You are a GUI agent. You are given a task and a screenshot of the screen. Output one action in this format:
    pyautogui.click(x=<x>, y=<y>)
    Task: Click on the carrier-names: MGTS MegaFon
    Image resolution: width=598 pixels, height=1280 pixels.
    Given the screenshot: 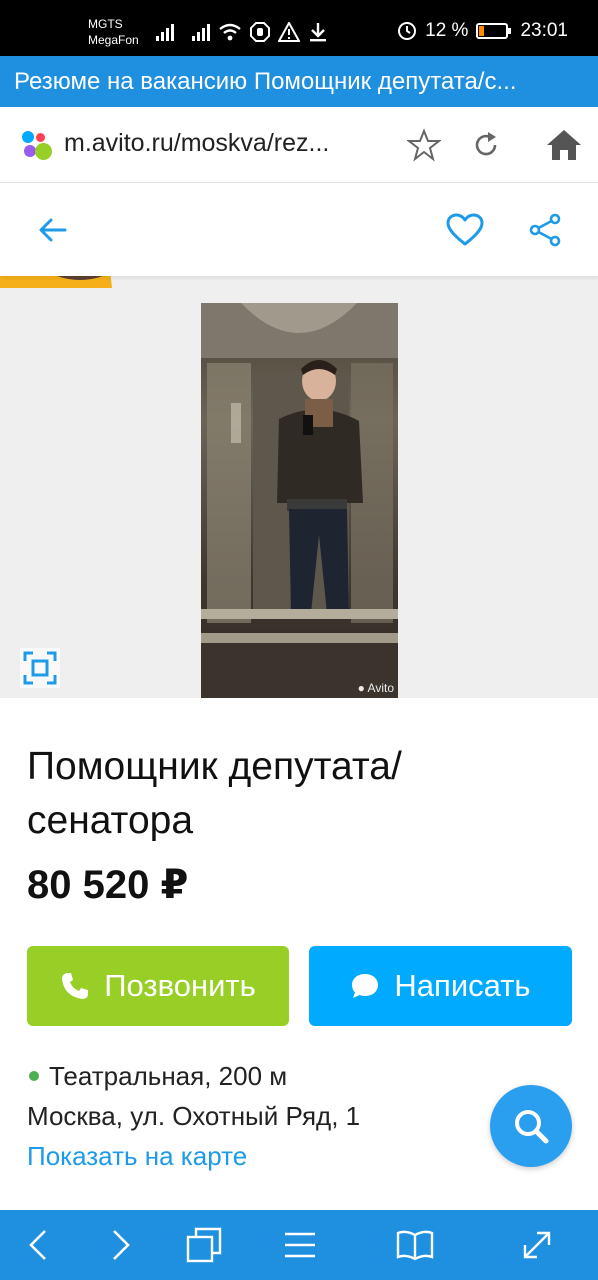 What is the action you would take?
    pyautogui.click(x=113, y=32)
    